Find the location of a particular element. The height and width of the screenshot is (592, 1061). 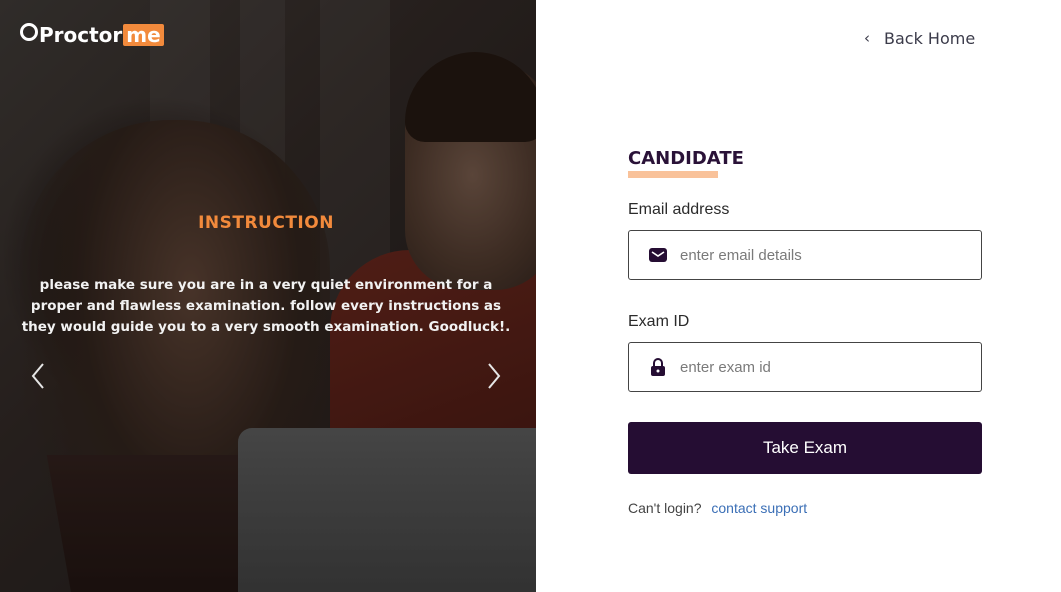

brand-logo: Proctor me is located at coordinates (92, 35).